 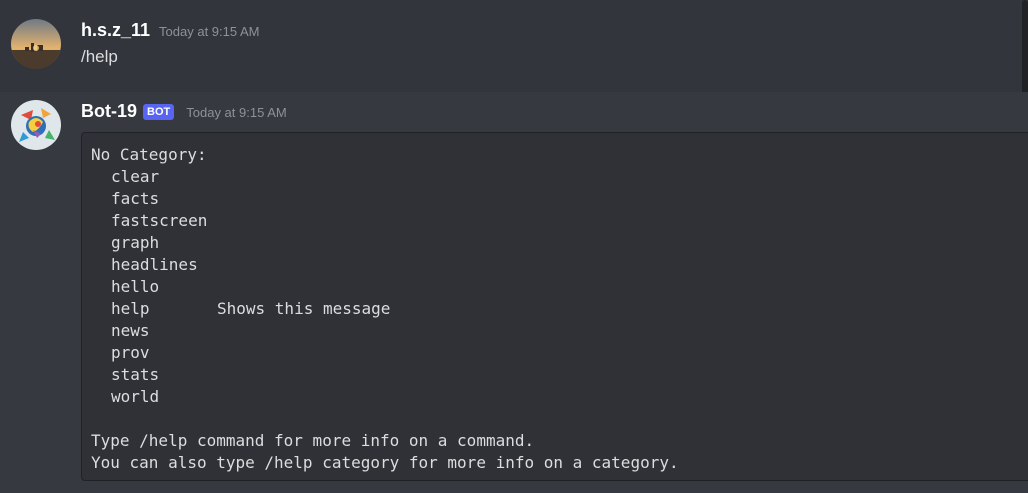 I want to click on message-header: h.s.z_11 Today at 9:15 AM, so click(x=170, y=30).